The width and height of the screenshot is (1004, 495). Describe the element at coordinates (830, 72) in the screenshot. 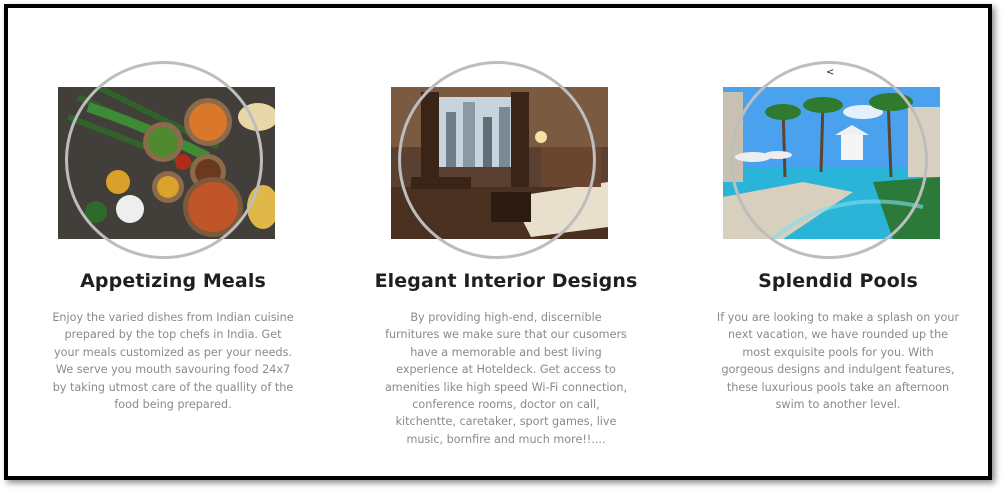

I see `slider-prev-button: <` at that location.